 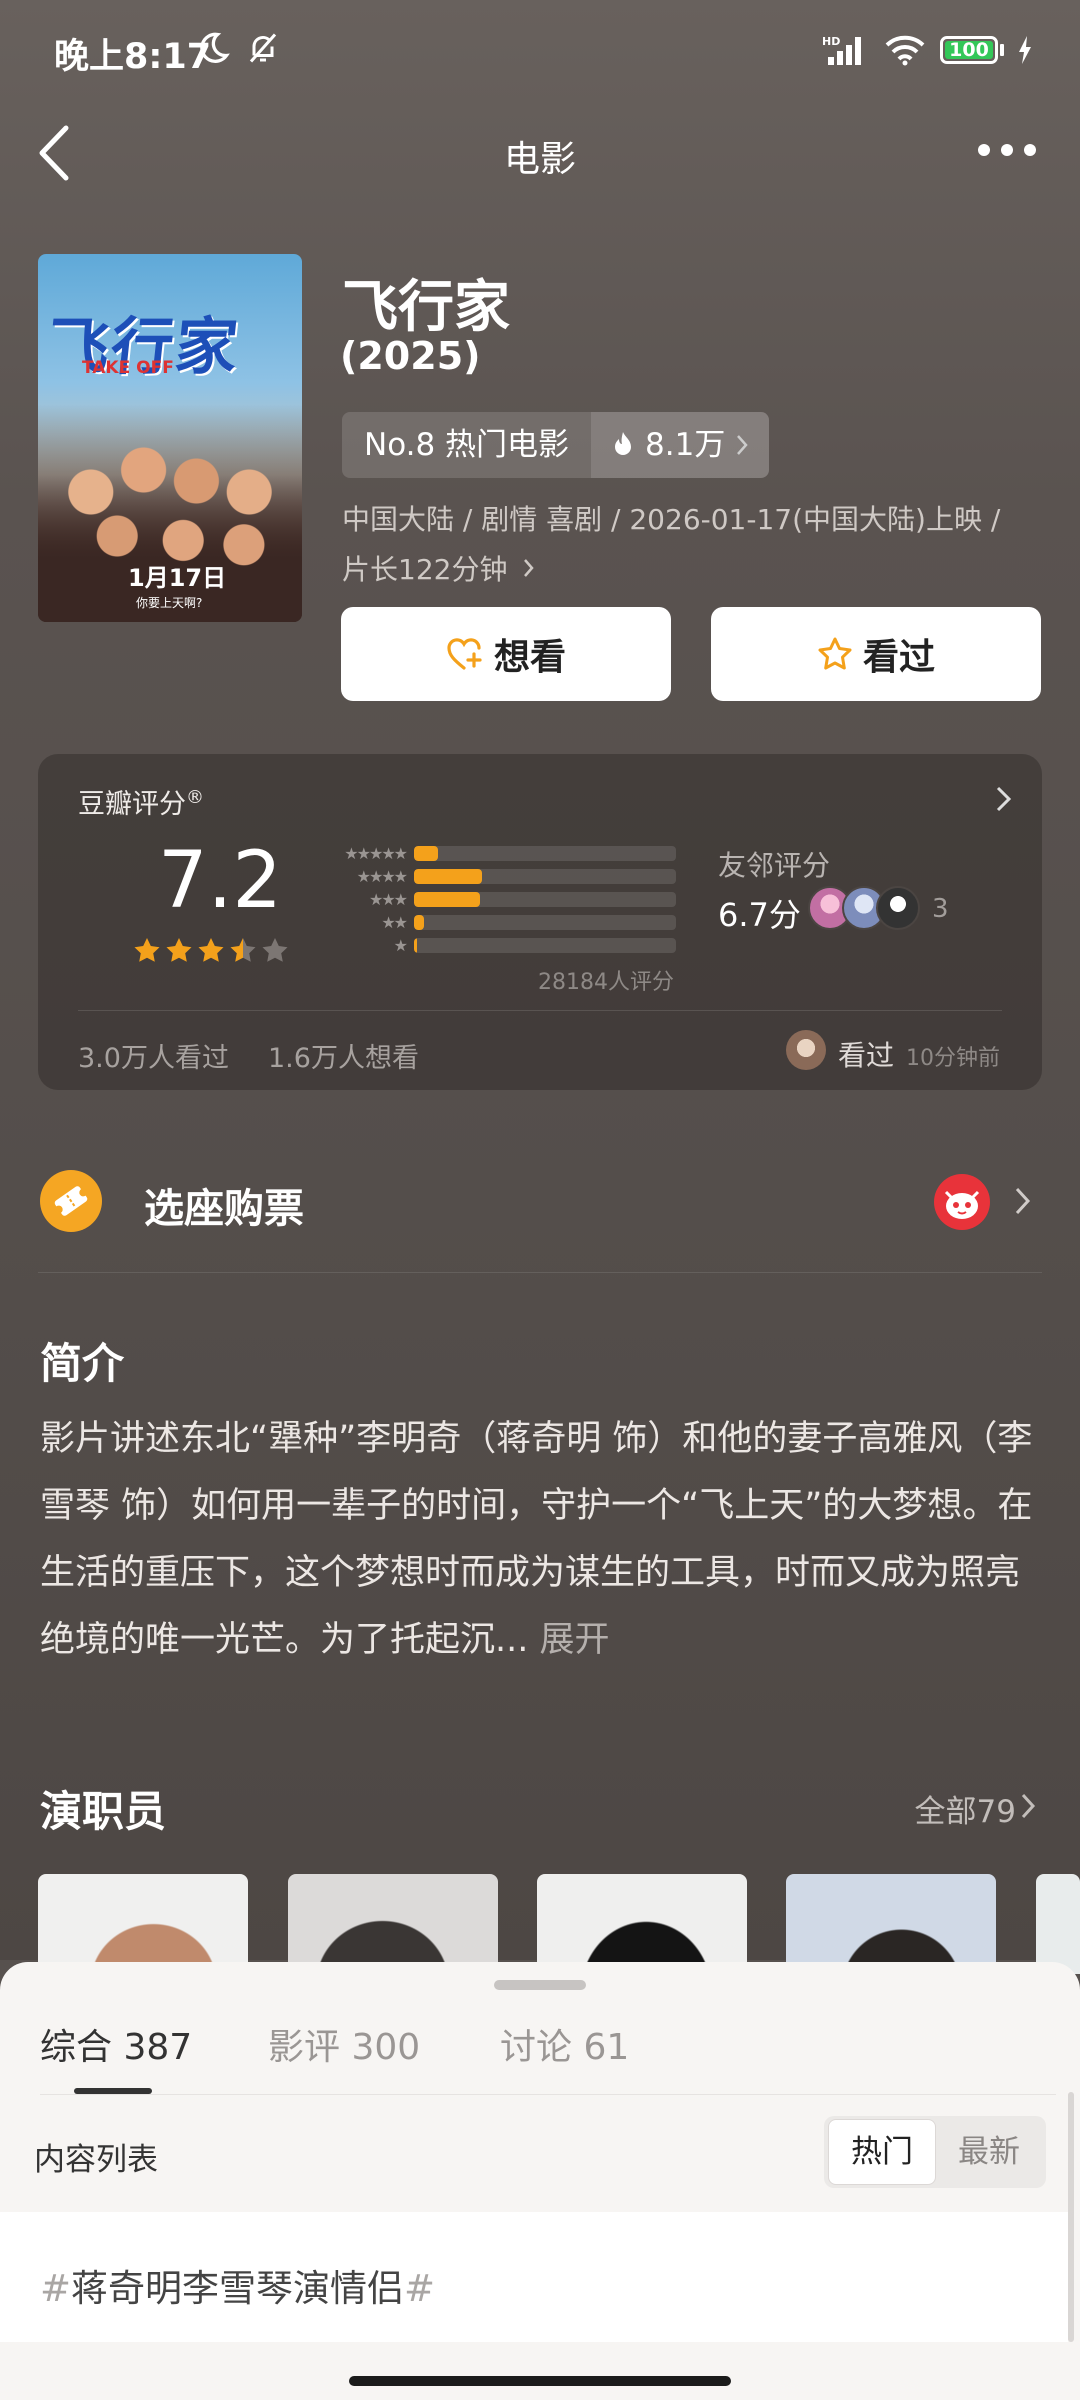 I want to click on rating-score: 7.2, so click(x=220, y=881).